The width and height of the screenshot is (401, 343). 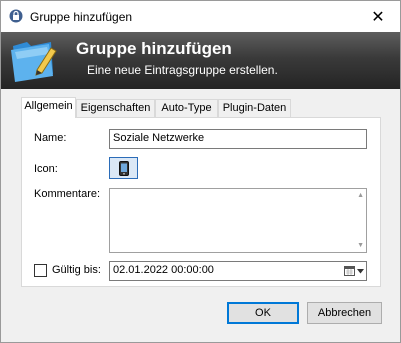 What do you see at coordinates (360, 270) in the screenshot?
I see `chevron-down-icon` at bounding box center [360, 270].